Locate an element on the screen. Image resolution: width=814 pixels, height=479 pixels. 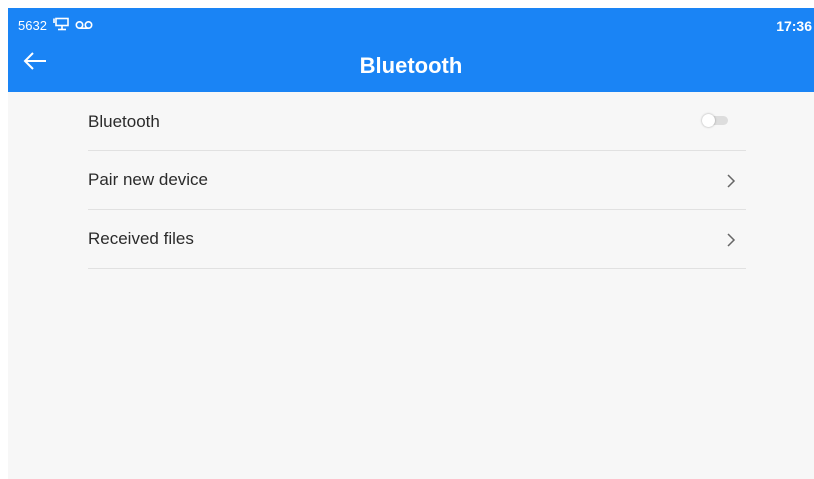
received-files-label: Received files is located at coordinates (141, 238).